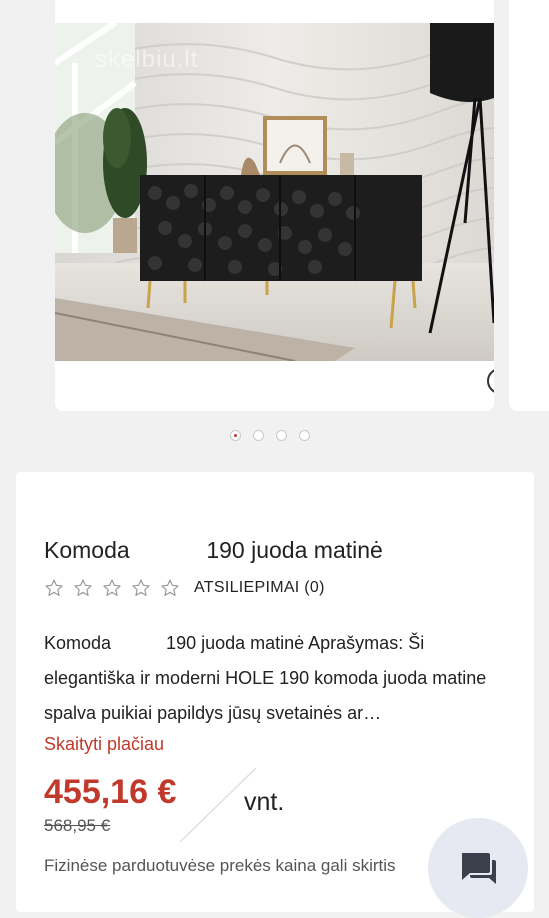 The height and width of the screenshot is (918, 549). I want to click on old-price: 568,95 €, so click(77, 825).